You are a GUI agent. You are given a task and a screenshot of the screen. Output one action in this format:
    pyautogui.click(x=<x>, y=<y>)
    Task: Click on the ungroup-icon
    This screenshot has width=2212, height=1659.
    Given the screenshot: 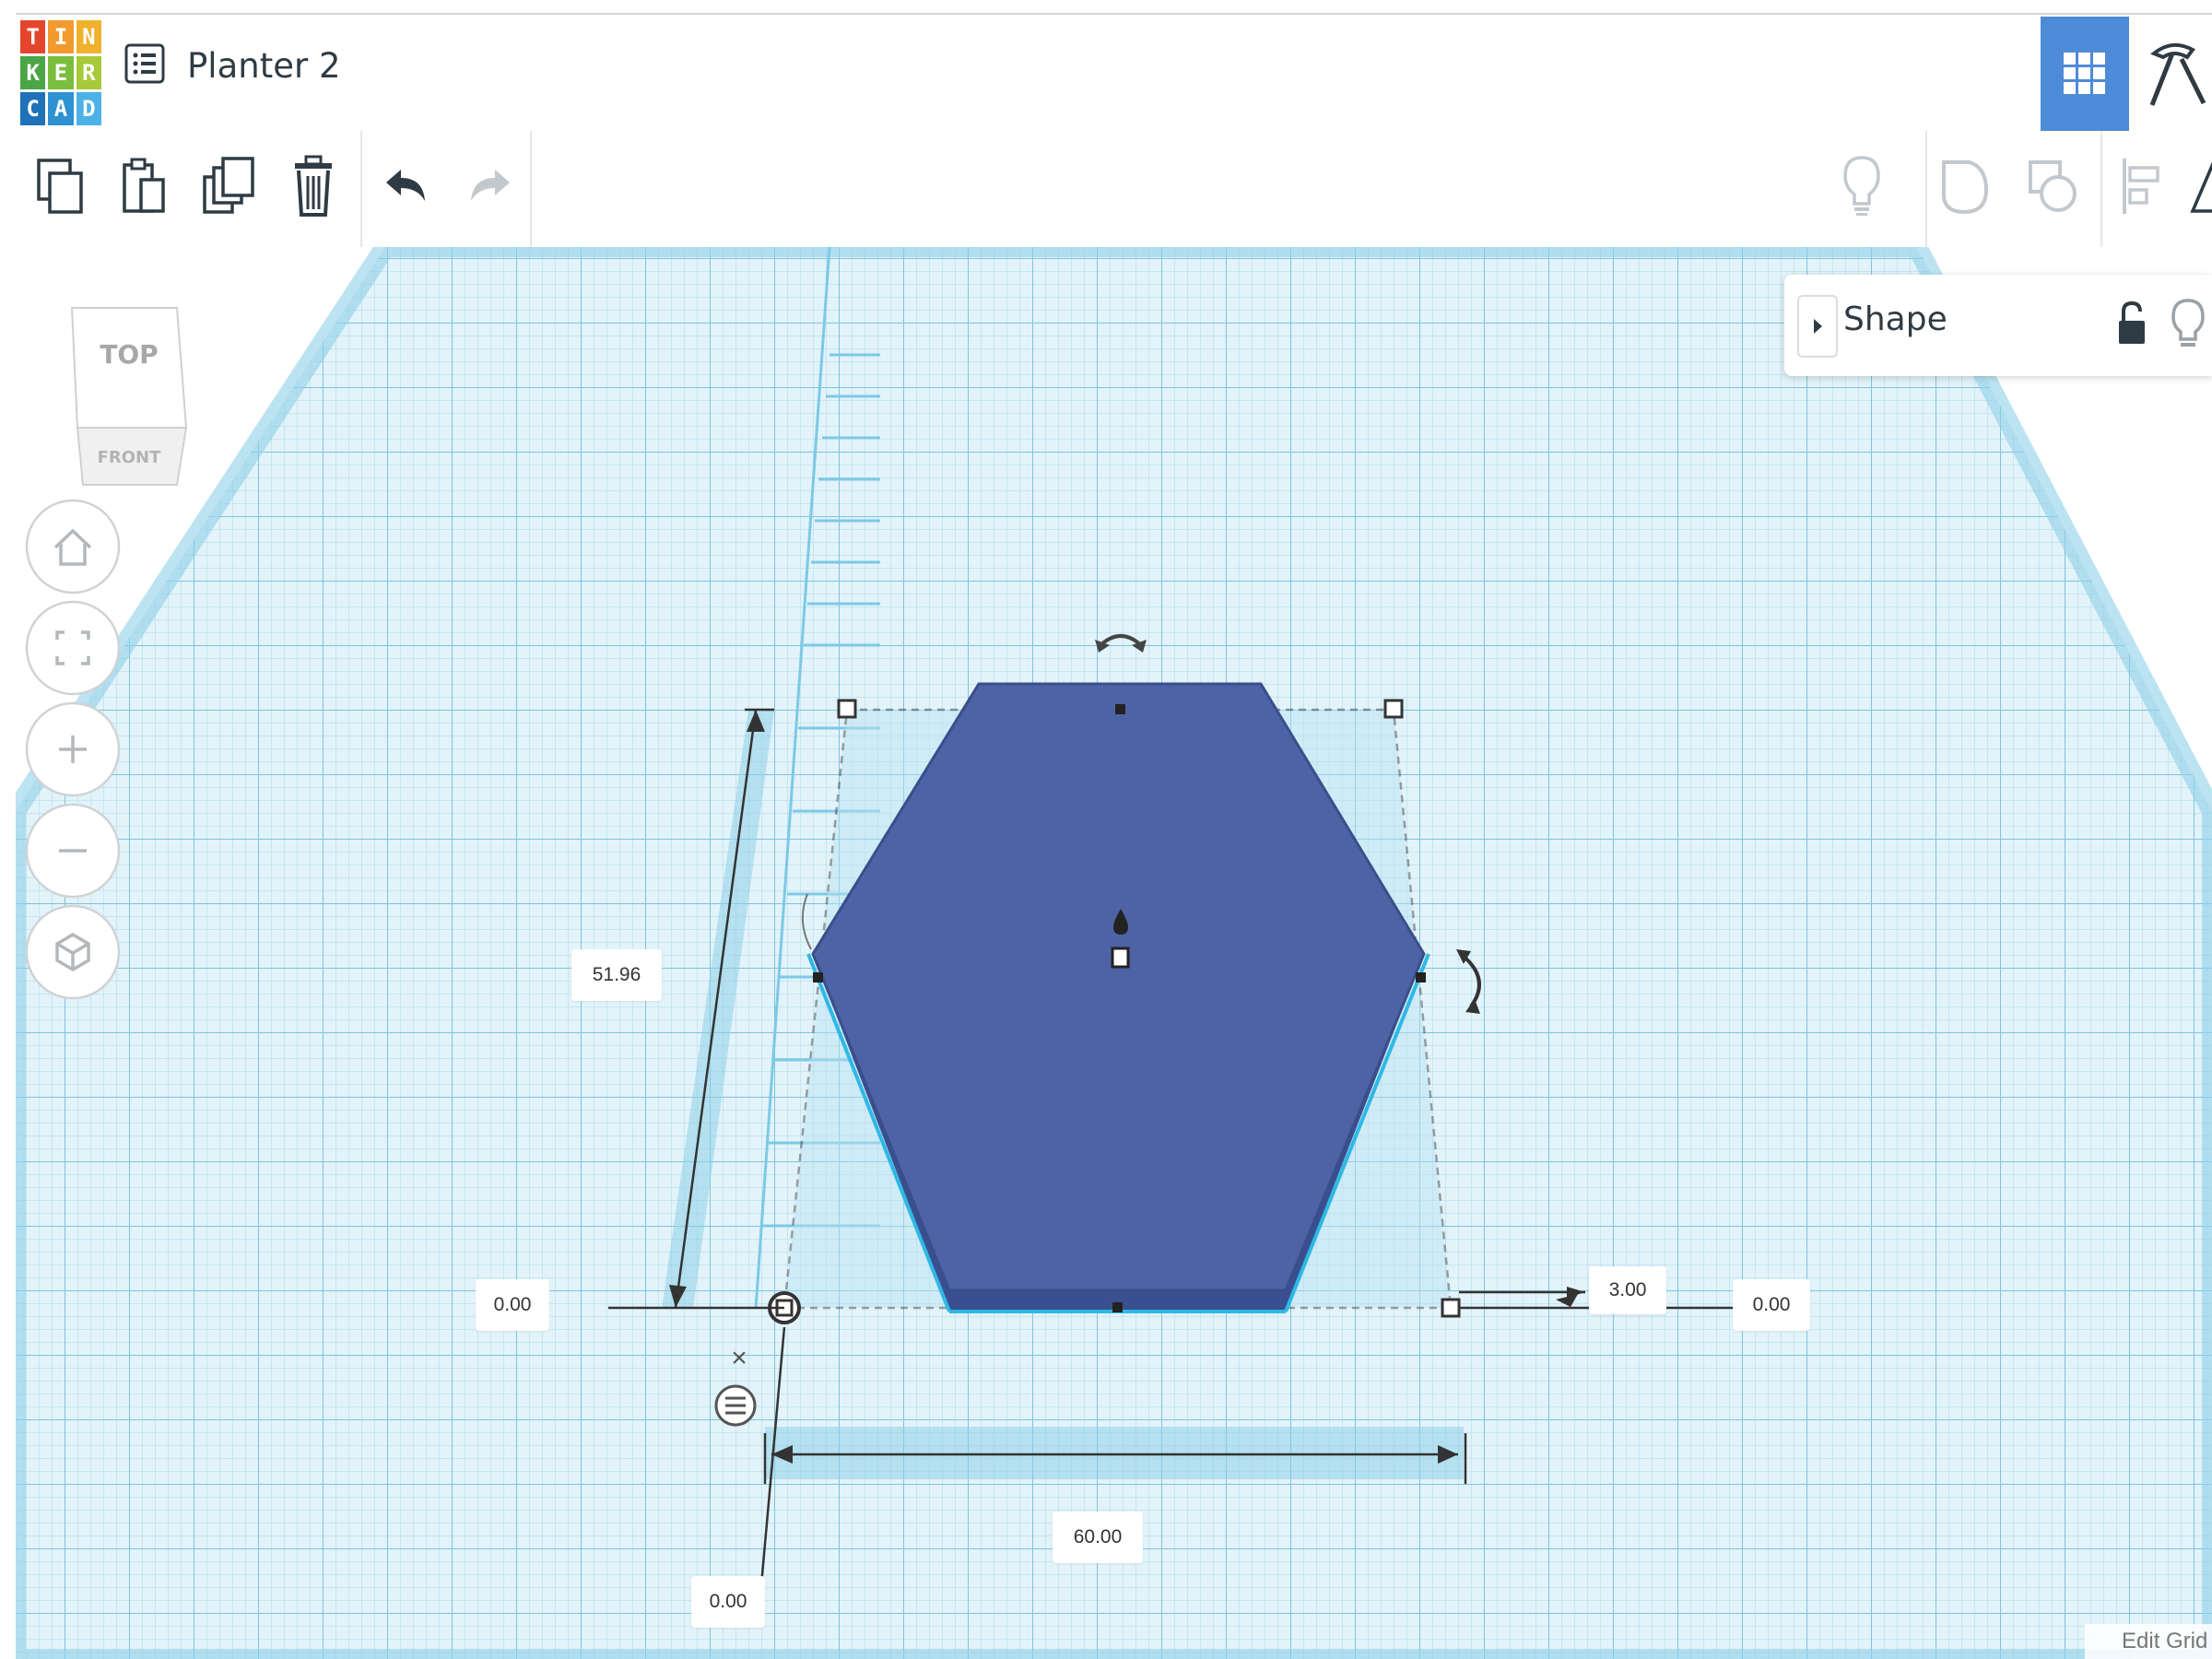 What is the action you would take?
    pyautogui.click(x=2053, y=186)
    